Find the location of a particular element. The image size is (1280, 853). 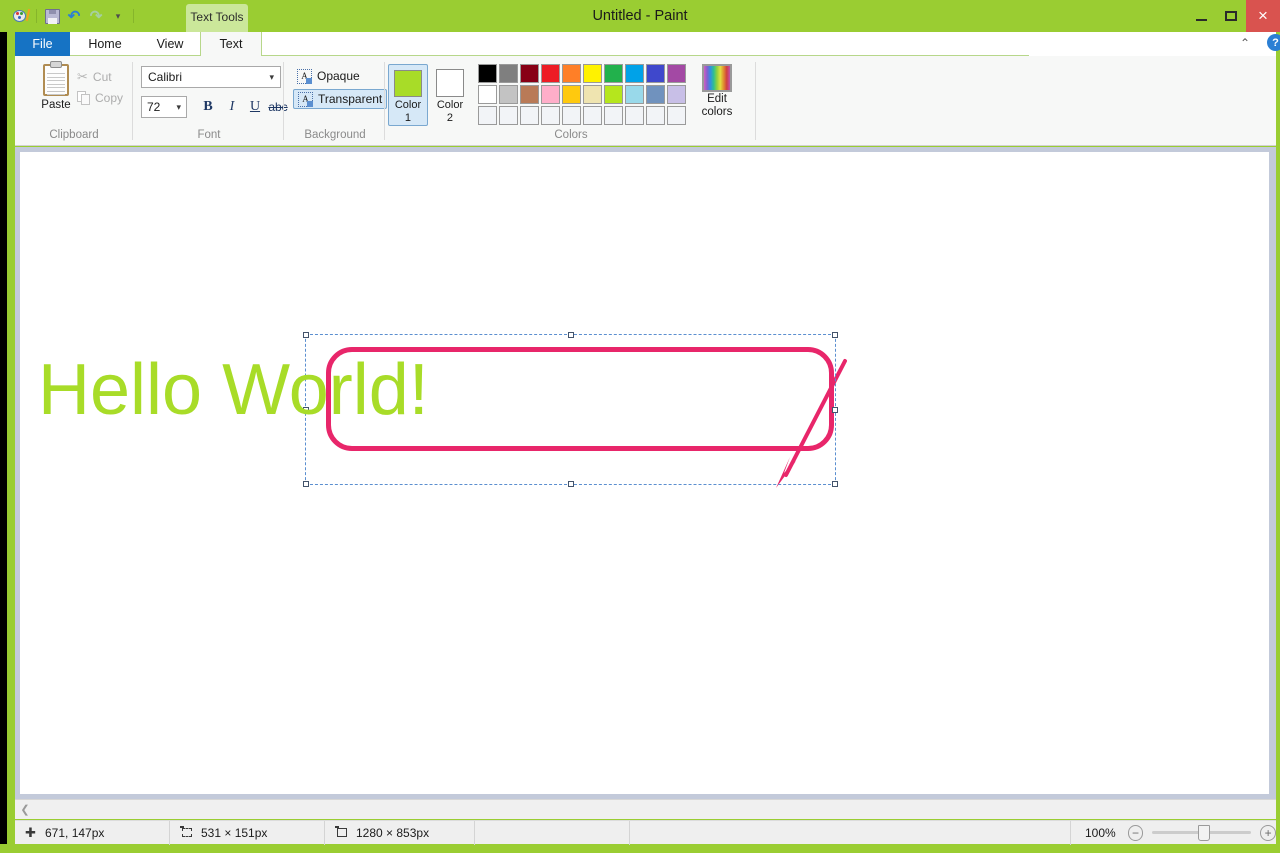

customize-qat-icon: ▾ is located at coordinates (118, 16).